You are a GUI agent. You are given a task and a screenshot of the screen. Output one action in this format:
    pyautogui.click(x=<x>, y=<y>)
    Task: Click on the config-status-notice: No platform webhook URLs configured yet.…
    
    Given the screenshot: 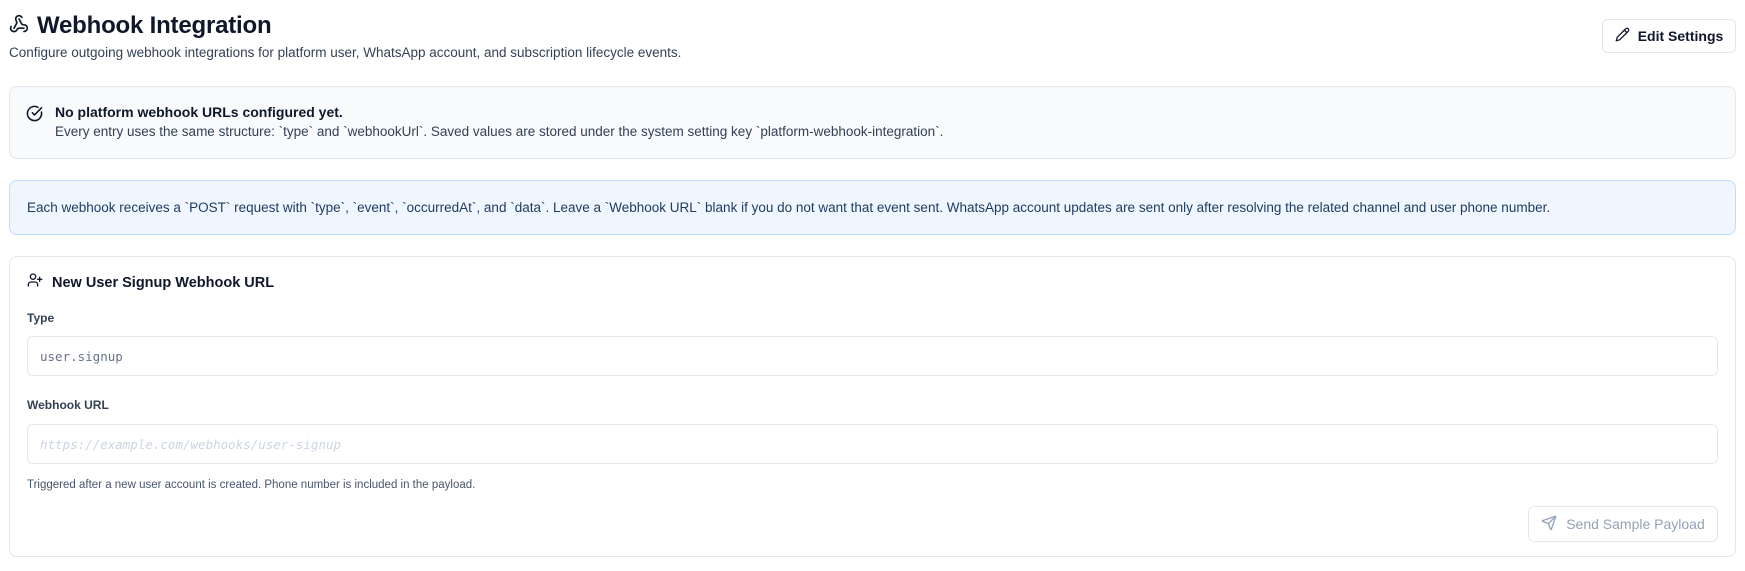 What is the action you would take?
    pyautogui.click(x=872, y=122)
    